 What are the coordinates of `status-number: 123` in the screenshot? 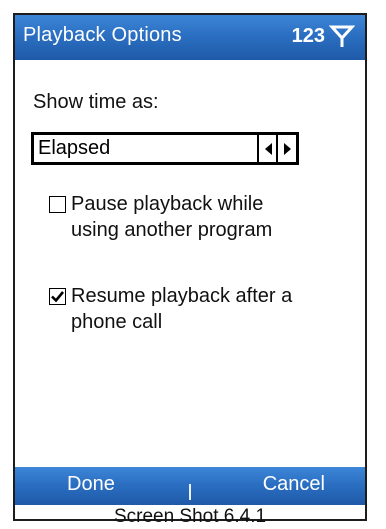 It's located at (308, 35).